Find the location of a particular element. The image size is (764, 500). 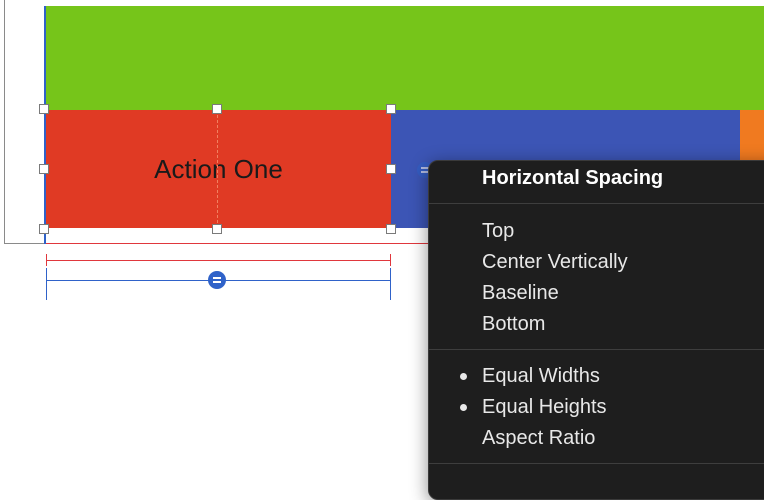

menu-item-center-vertically: Center Vertically is located at coordinates (555, 262).